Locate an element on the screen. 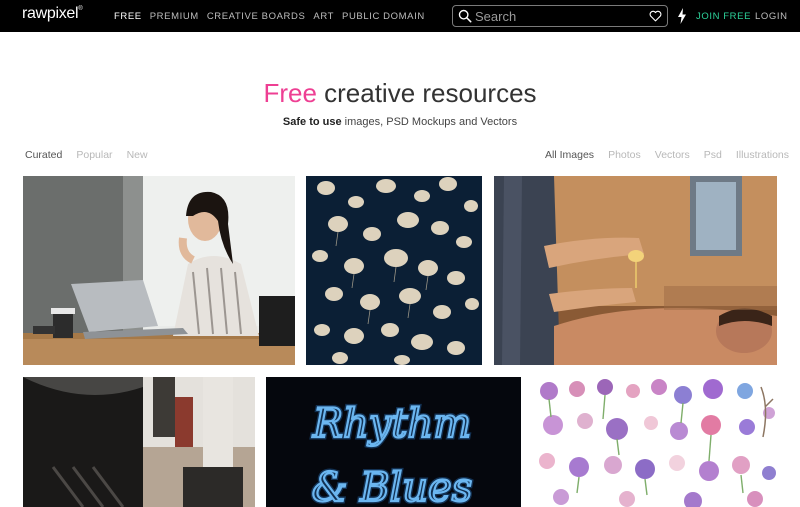 The image size is (800, 507). page-title: Free creative resources is located at coordinates (400, 93).